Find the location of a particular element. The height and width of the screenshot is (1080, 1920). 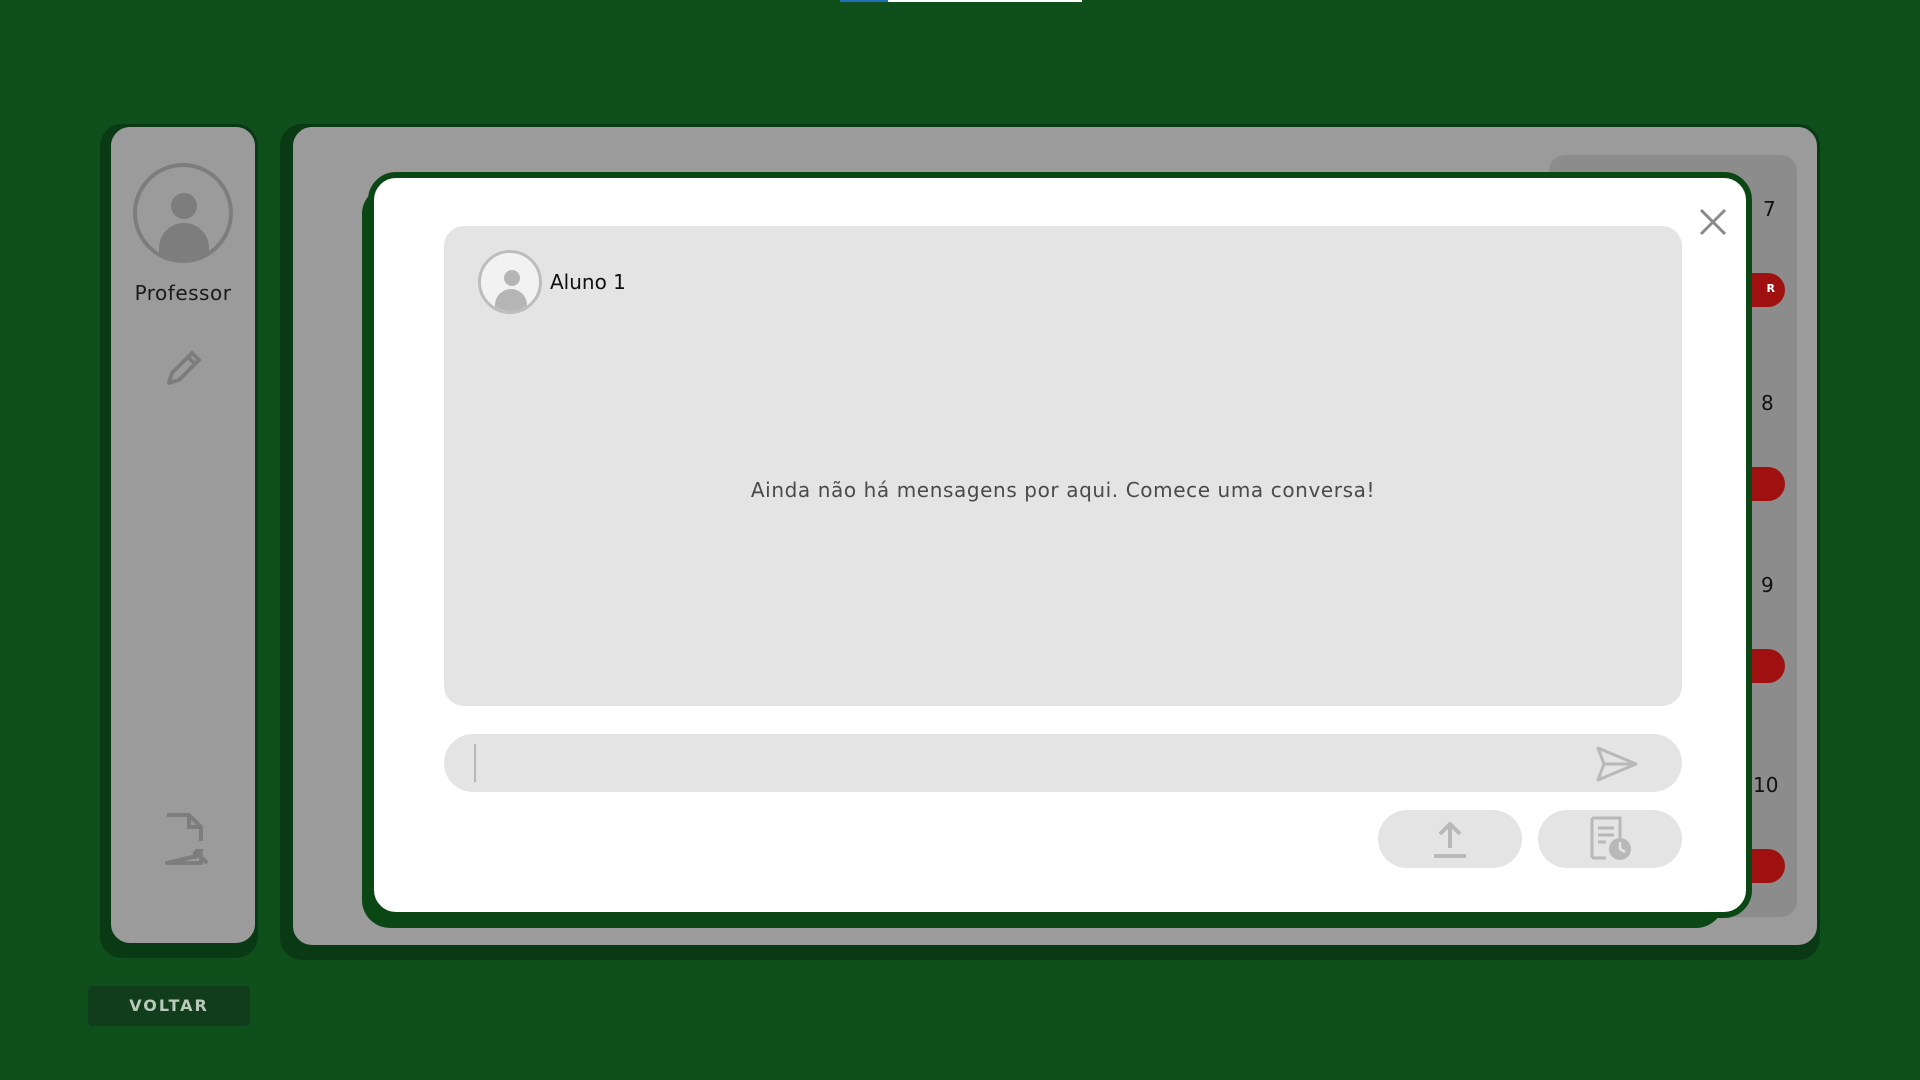

avatar-icon is located at coordinates (183, 213).